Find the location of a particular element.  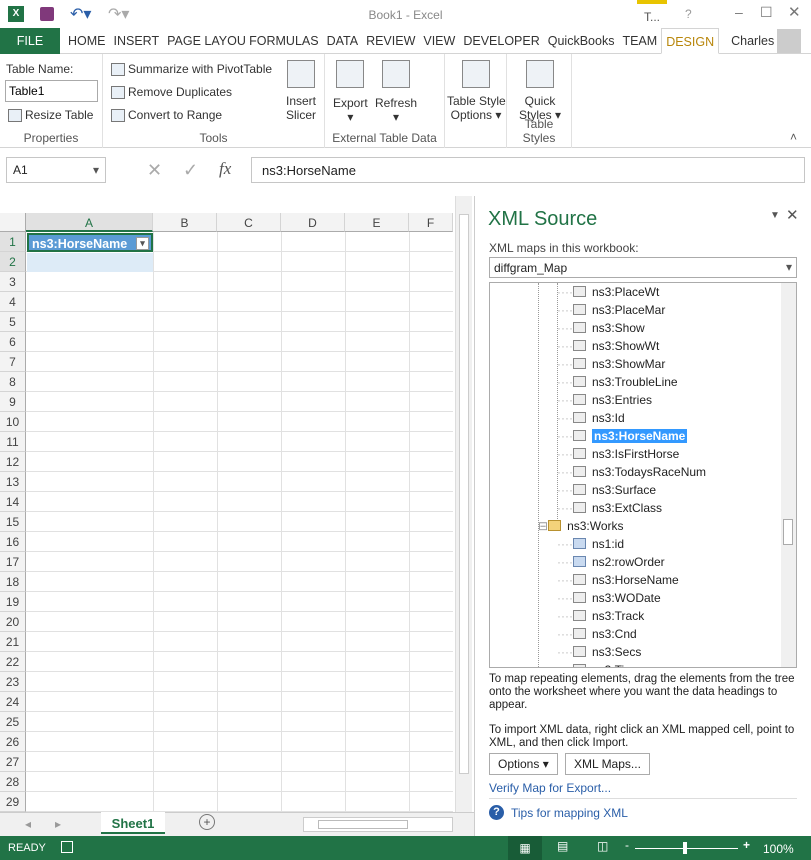

tree-scrollbar is located at coordinates (788, 475).